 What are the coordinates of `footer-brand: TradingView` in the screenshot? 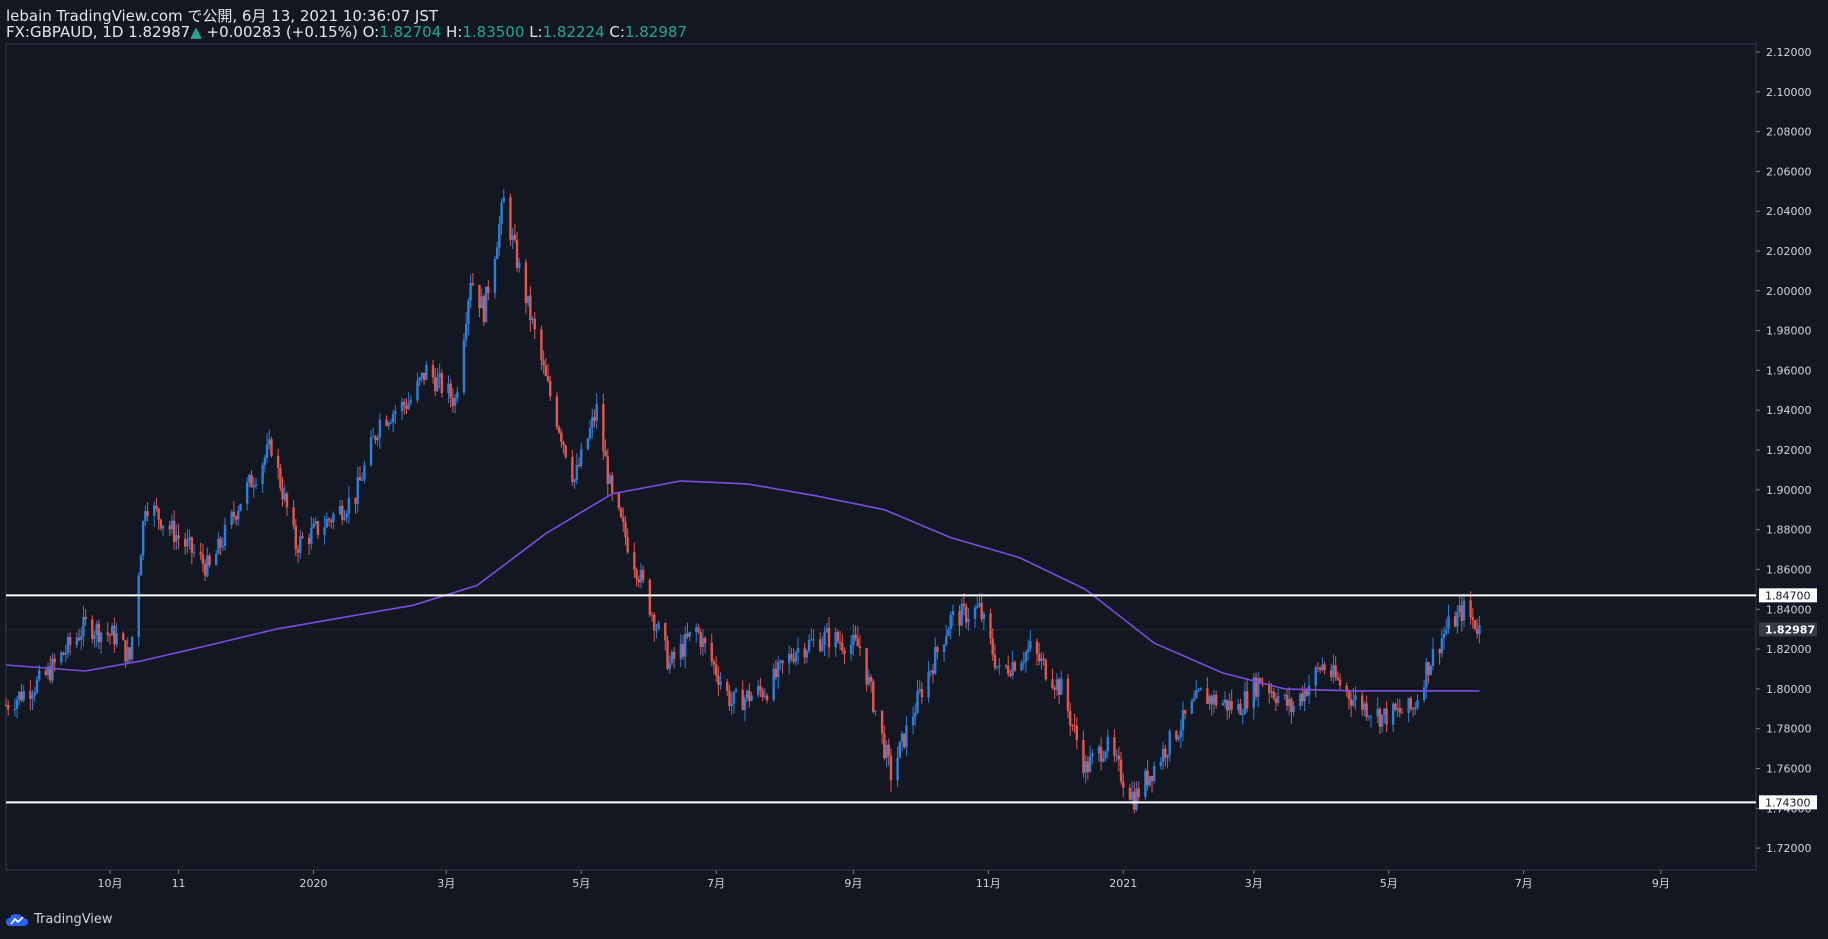 It's located at (59, 919).